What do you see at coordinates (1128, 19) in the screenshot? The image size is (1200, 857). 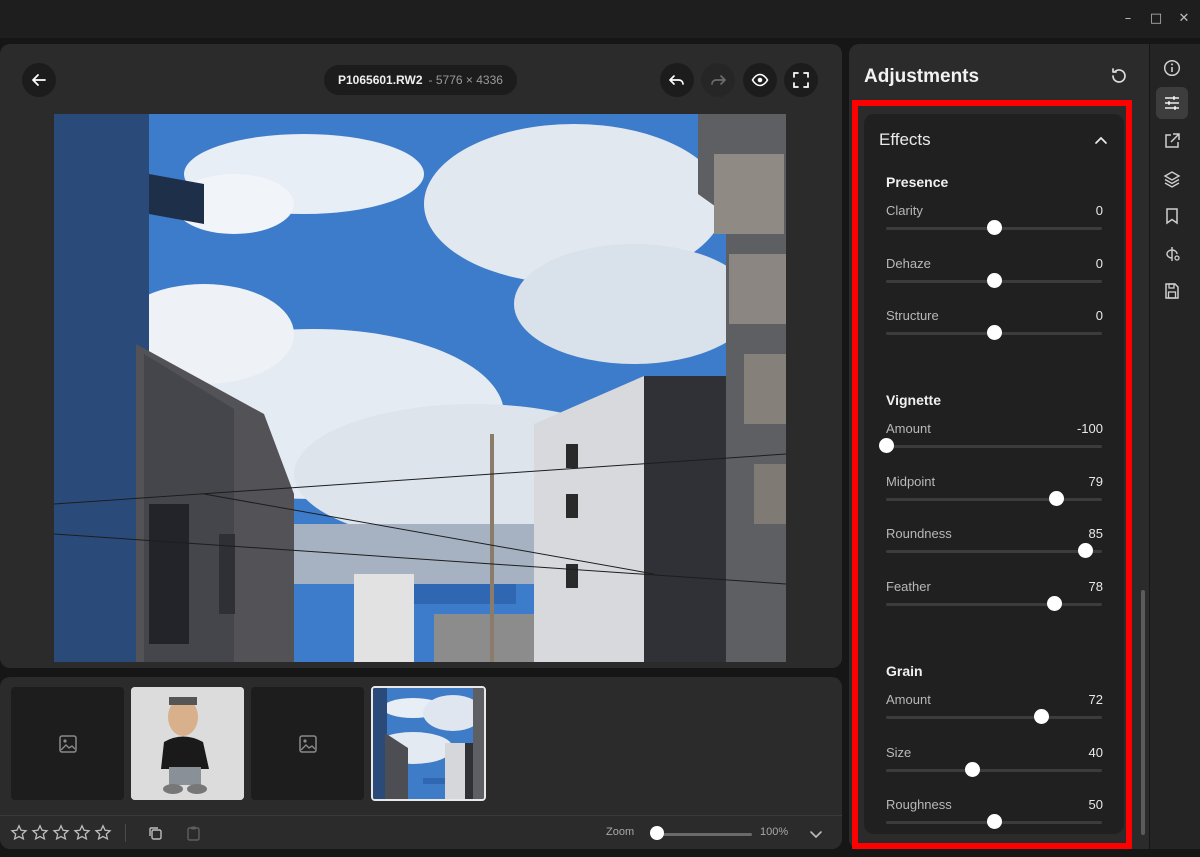 I see `minimize-icon: –` at bounding box center [1128, 19].